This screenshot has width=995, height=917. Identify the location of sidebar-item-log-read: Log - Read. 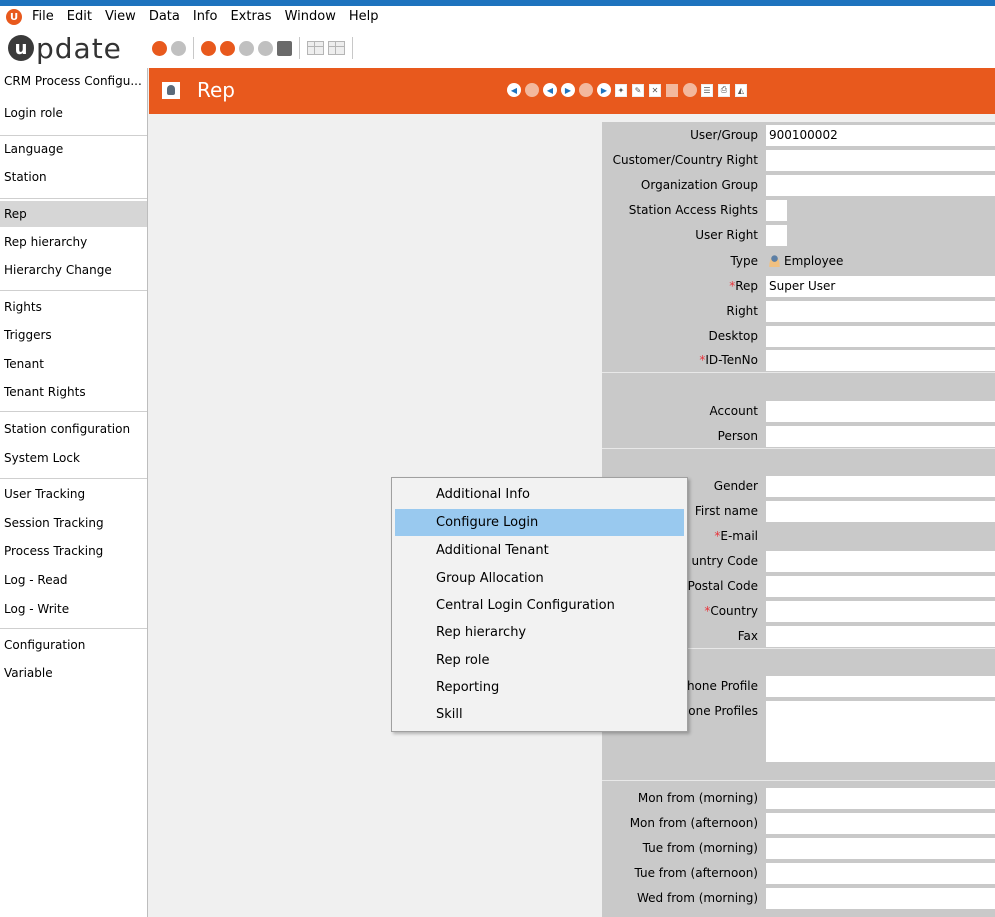
(73, 580).